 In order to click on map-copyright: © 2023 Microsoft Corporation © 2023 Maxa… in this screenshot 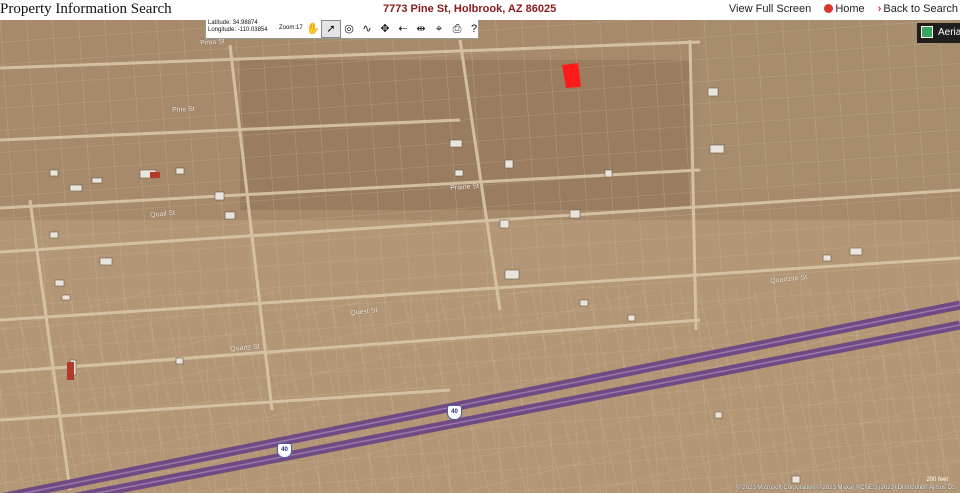, I will do `click(846, 488)`.